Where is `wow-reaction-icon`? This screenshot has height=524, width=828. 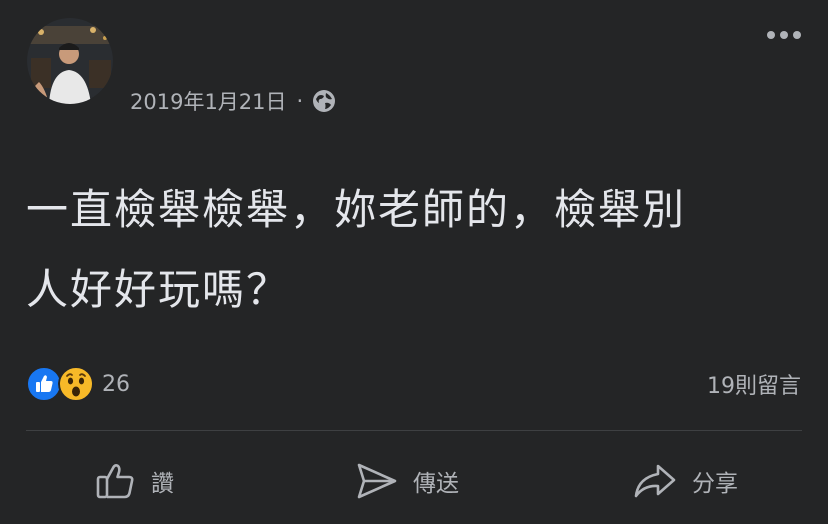
wow-reaction-icon is located at coordinates (76, 384).